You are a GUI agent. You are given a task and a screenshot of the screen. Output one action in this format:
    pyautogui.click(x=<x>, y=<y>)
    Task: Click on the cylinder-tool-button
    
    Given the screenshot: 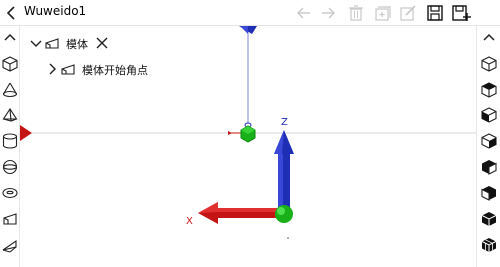 What is the action you would take?
    pyautogui.click(x=10, y=141)
    